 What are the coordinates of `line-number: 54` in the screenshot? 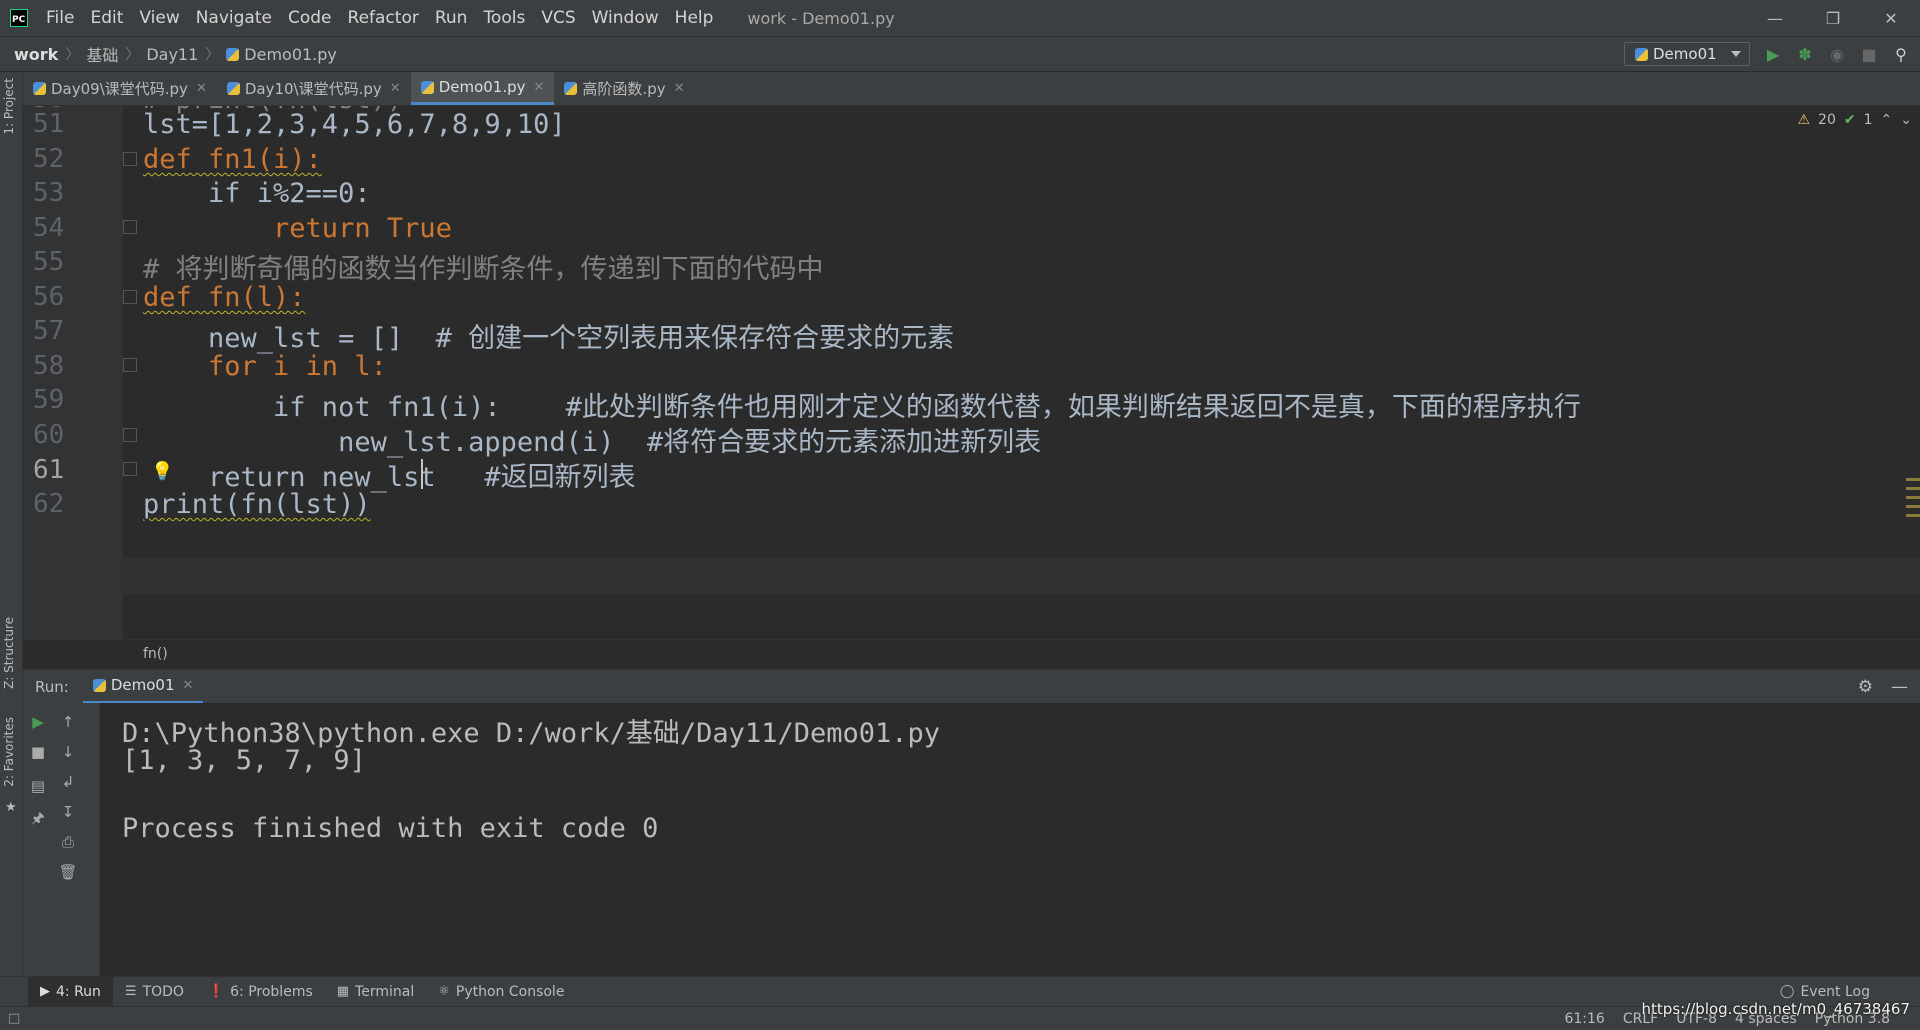 It's located at (49, 228).